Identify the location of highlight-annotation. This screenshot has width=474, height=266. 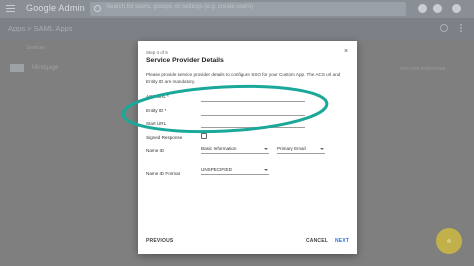
(225, 109).